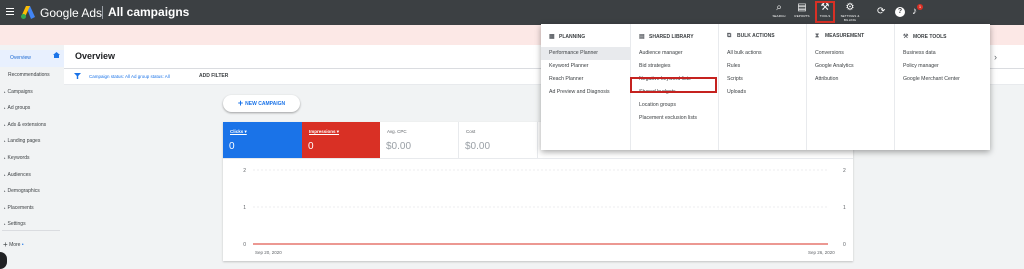  Describe the element at coordinates (265, 103) in the screenshot. I see `new-campaign-label: NEW CAMPAIGN` at that location.